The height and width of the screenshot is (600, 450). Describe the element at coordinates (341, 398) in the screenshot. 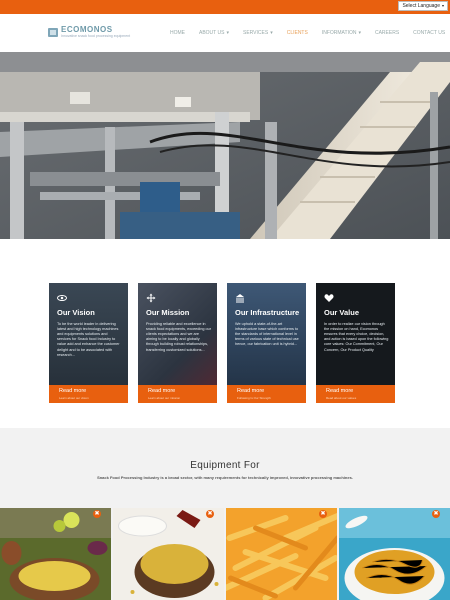

I see `card-footer-subtext: Read about our values` at that location.